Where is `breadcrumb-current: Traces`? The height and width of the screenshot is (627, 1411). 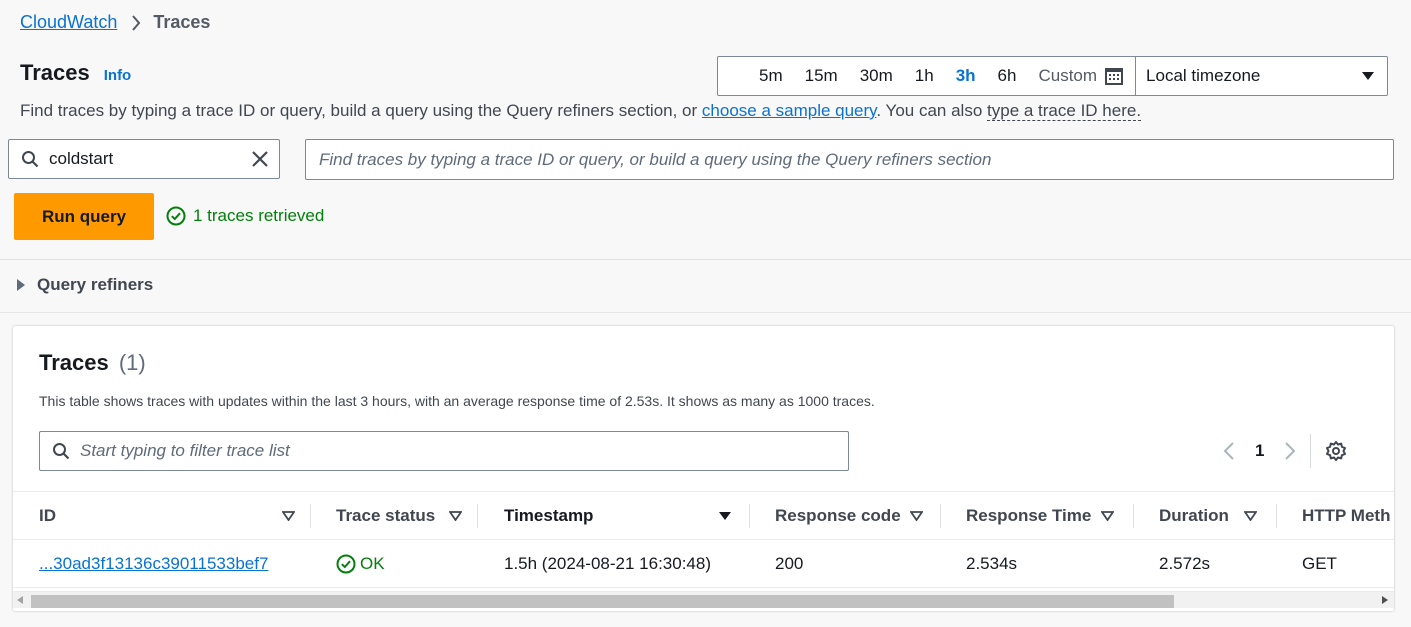 breadcrumb-current: Traces is located at coordinates (182, 22).